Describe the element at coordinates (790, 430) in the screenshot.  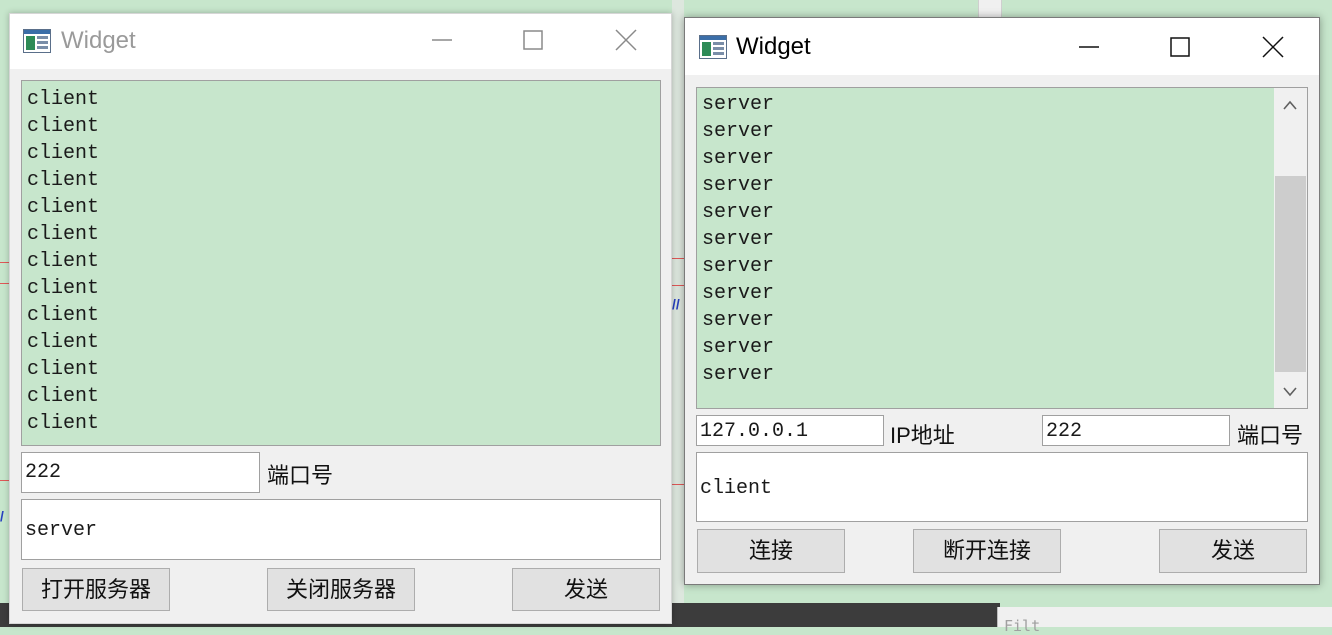
I see `ip-address-input: 127.0.0.1` at that location.